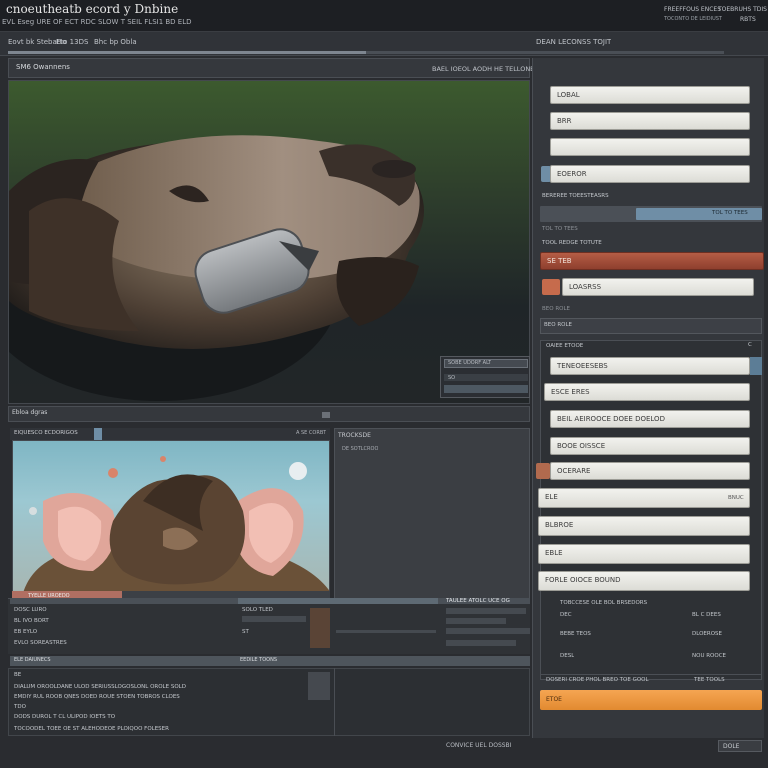 The width and height of the screenshot is (768, 768). I want to click on property-field-1: LOBAL, so click(650, 95).